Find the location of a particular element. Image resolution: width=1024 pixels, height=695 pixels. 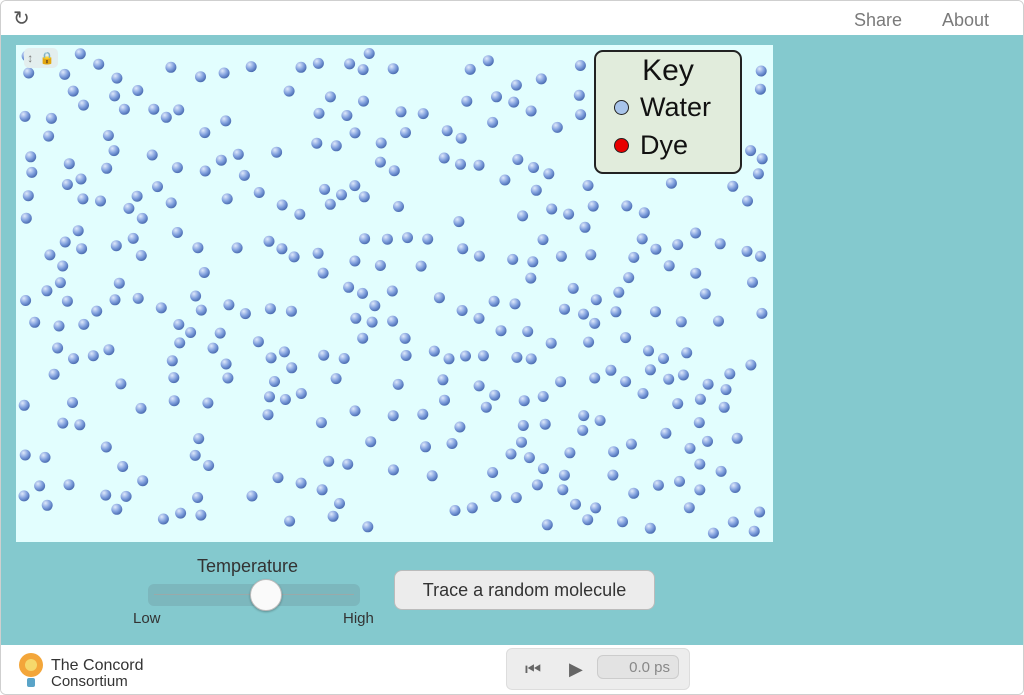

temperature-slider is located at coordinates (254, 595).